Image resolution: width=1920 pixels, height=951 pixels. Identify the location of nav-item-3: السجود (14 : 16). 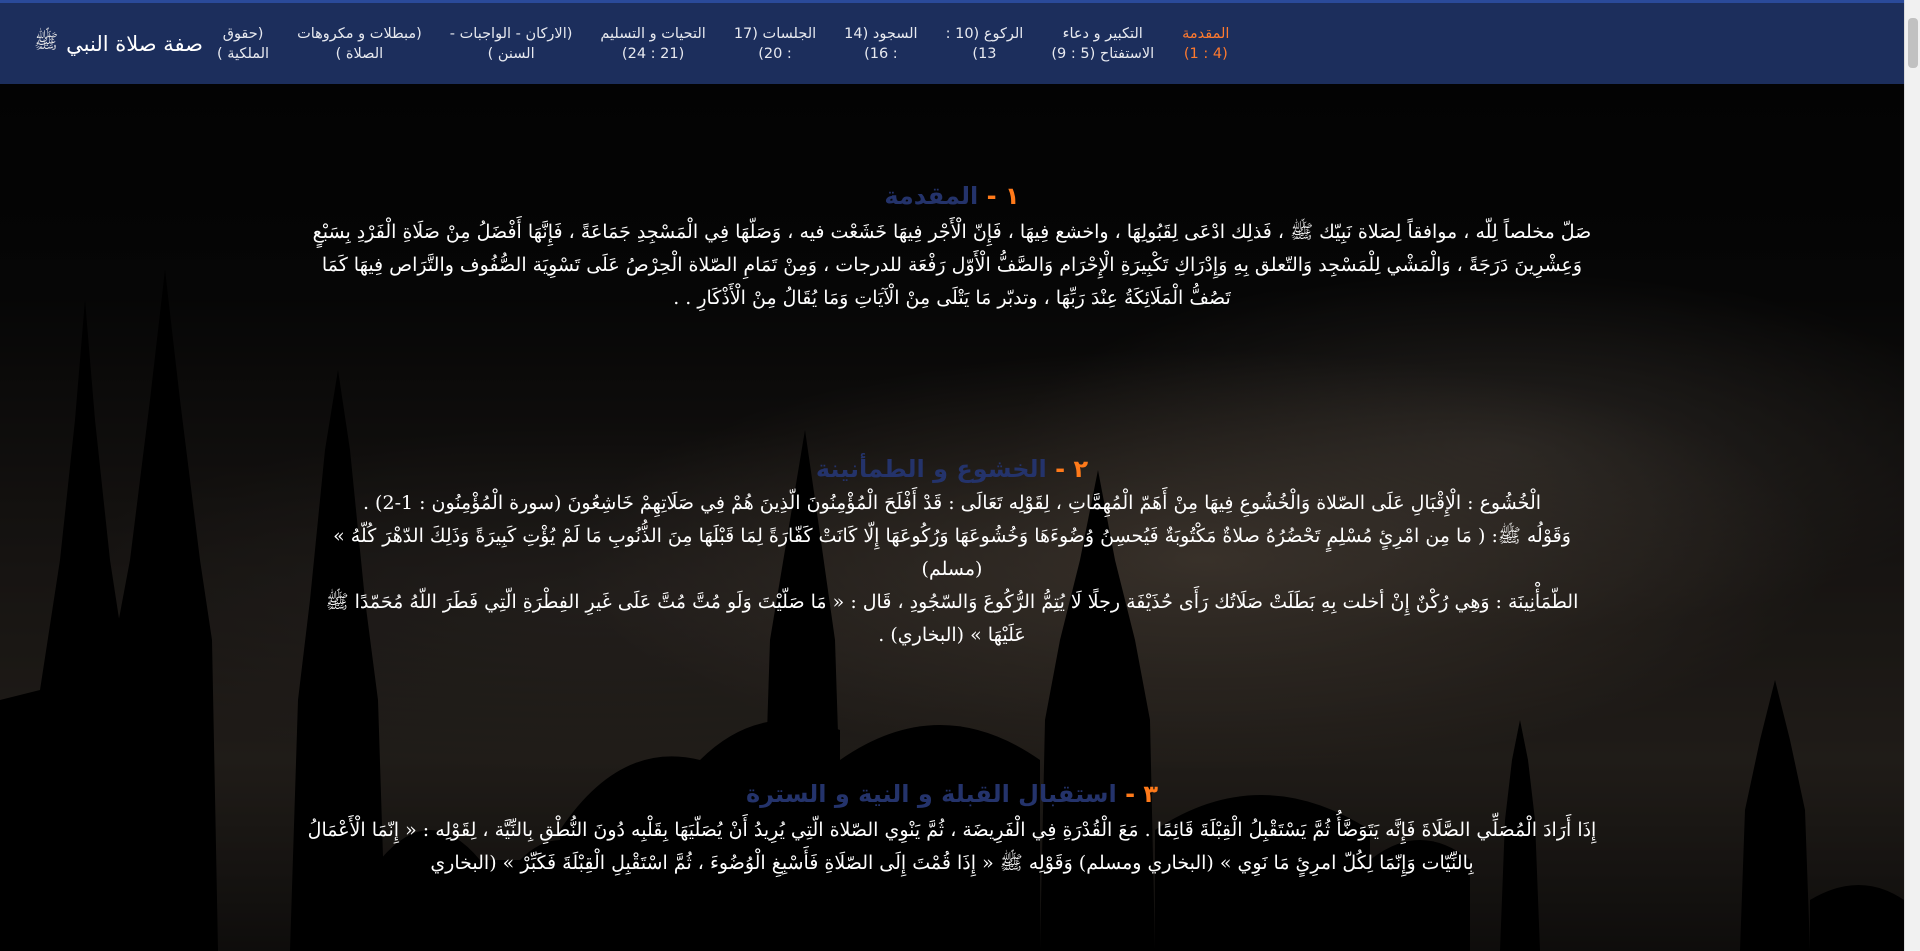
(880, 44).